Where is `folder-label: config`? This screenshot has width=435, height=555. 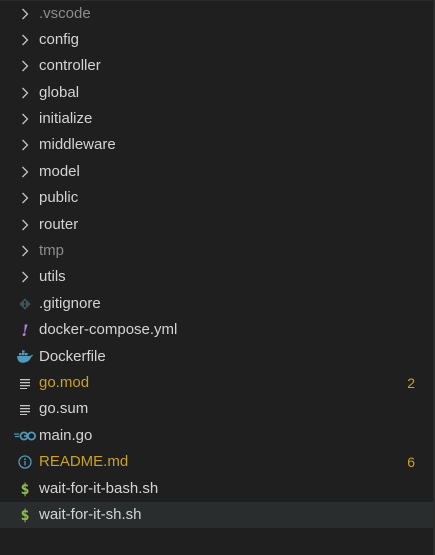
folder-label: config is located at coordinates (59, 39).